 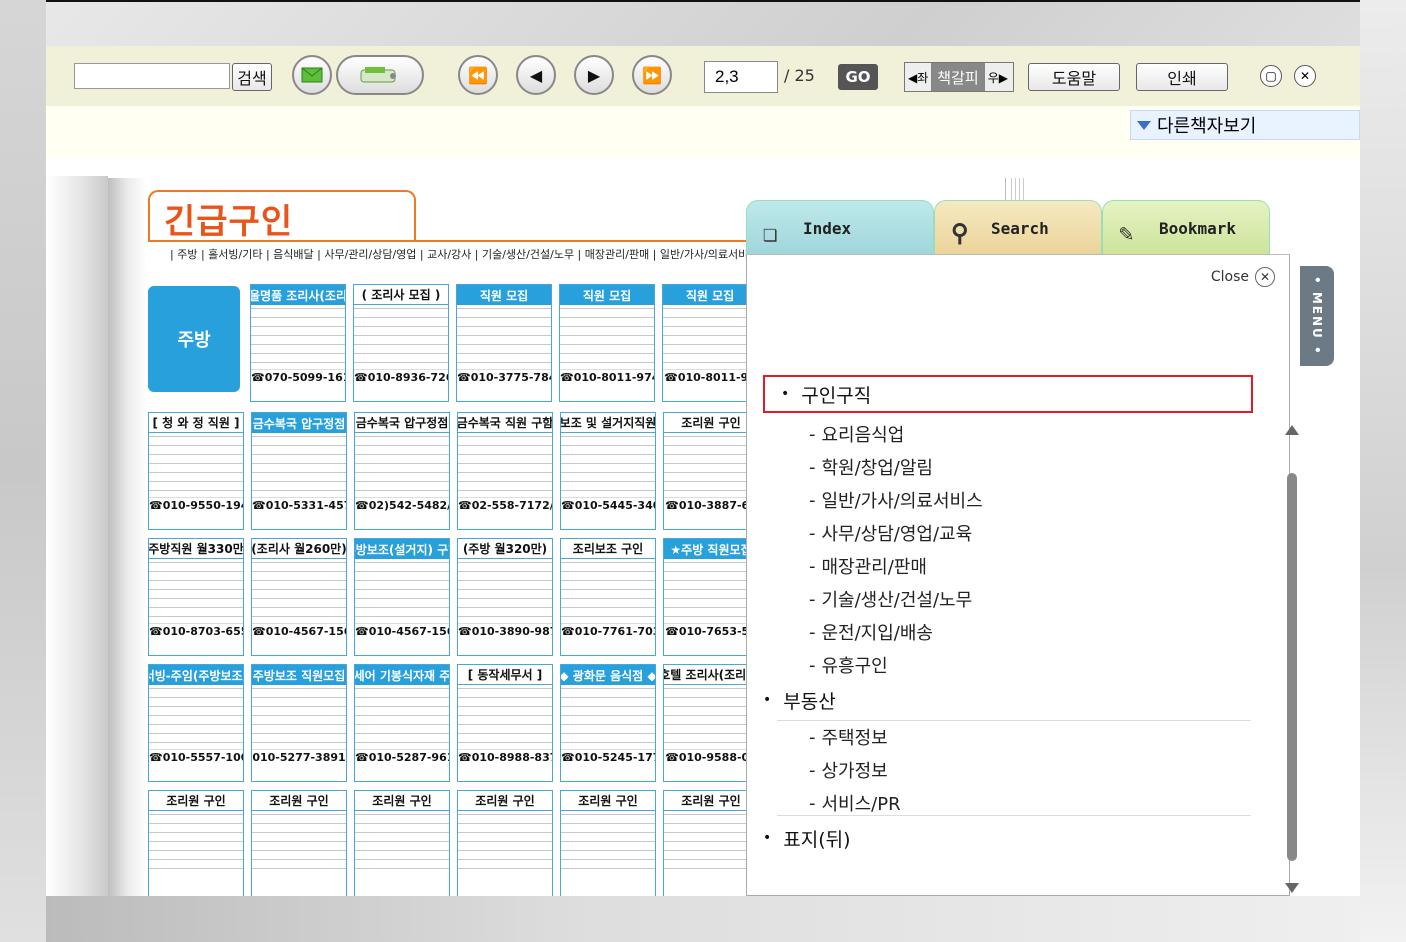 I want to click on toc-section-cover: • 표지(뒤), so click(x=807, y=838).